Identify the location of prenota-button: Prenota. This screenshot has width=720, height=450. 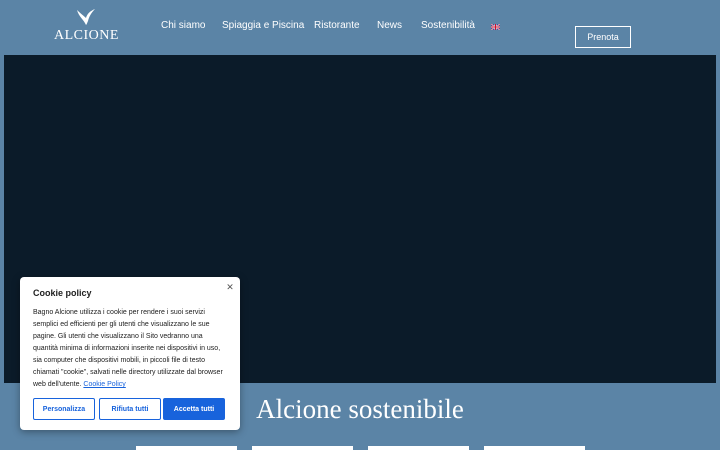
(603, 37).